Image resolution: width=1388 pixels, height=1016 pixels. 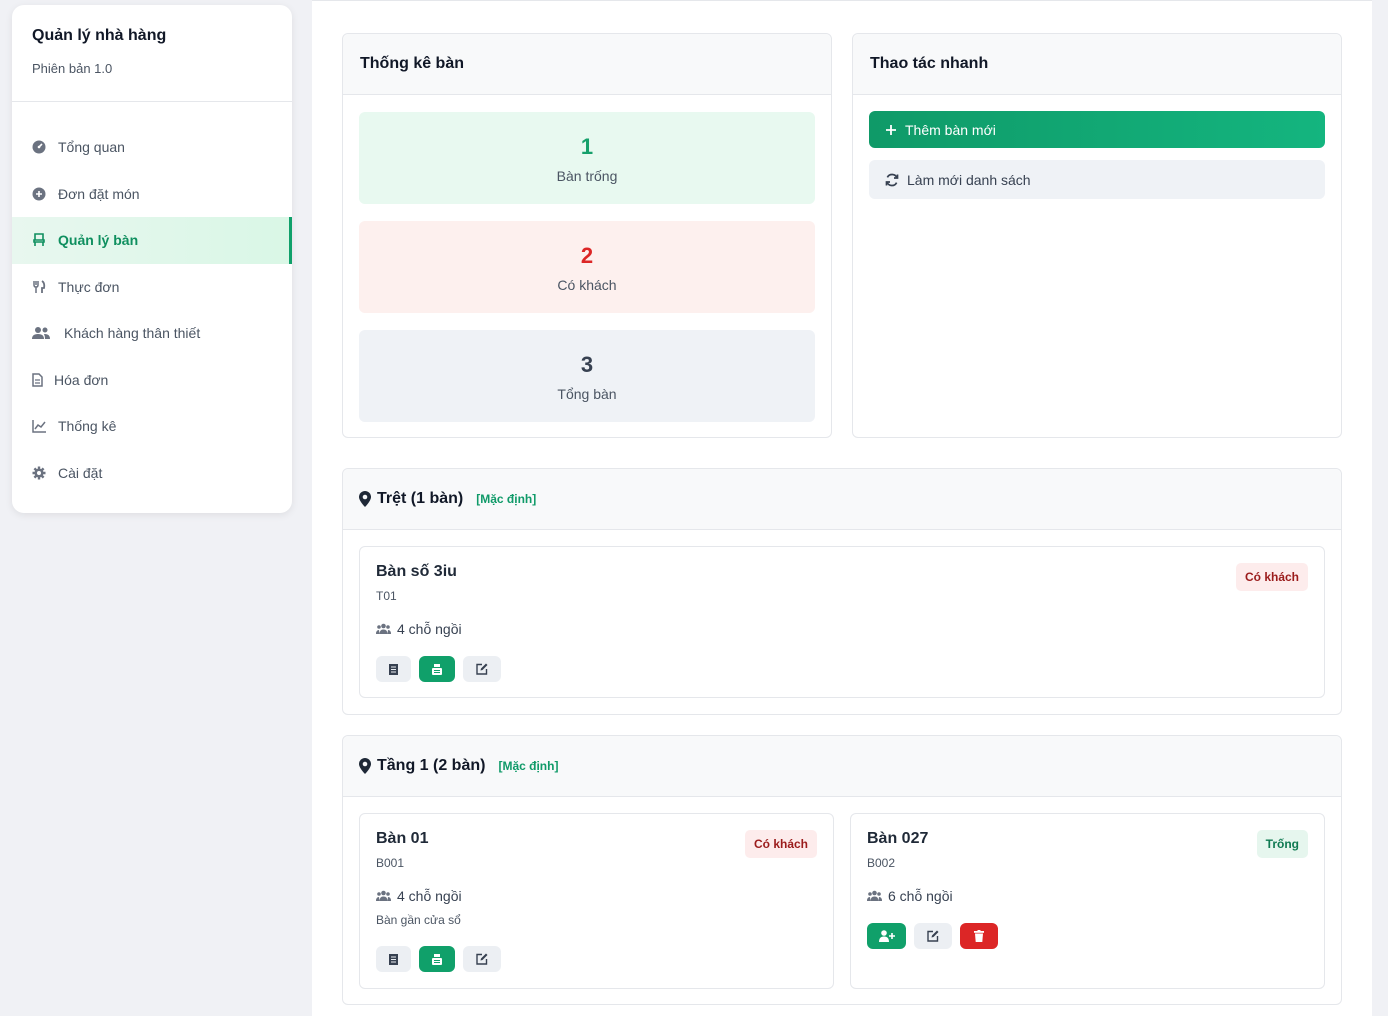 I want to click on sidebar-item-invoices: Hóa đơn, so click(x=152, y=380).